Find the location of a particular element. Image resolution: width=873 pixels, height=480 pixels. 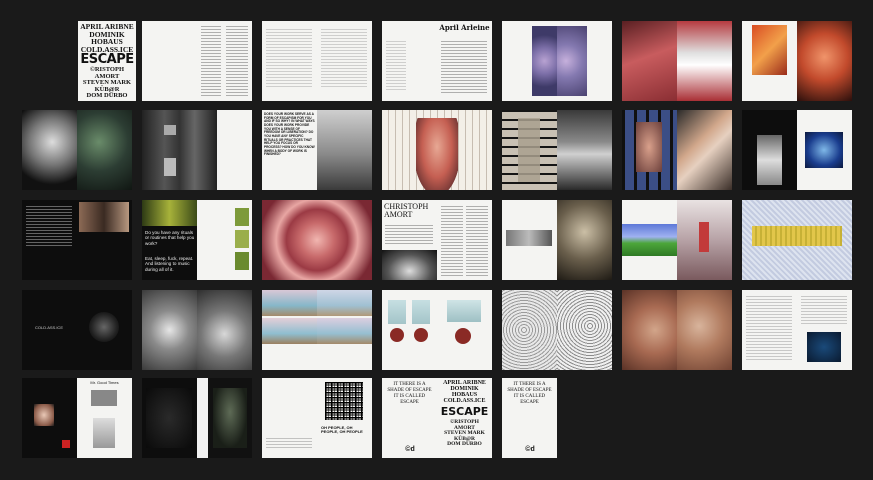

page: April Arleine is located at coordinates (464, 61).